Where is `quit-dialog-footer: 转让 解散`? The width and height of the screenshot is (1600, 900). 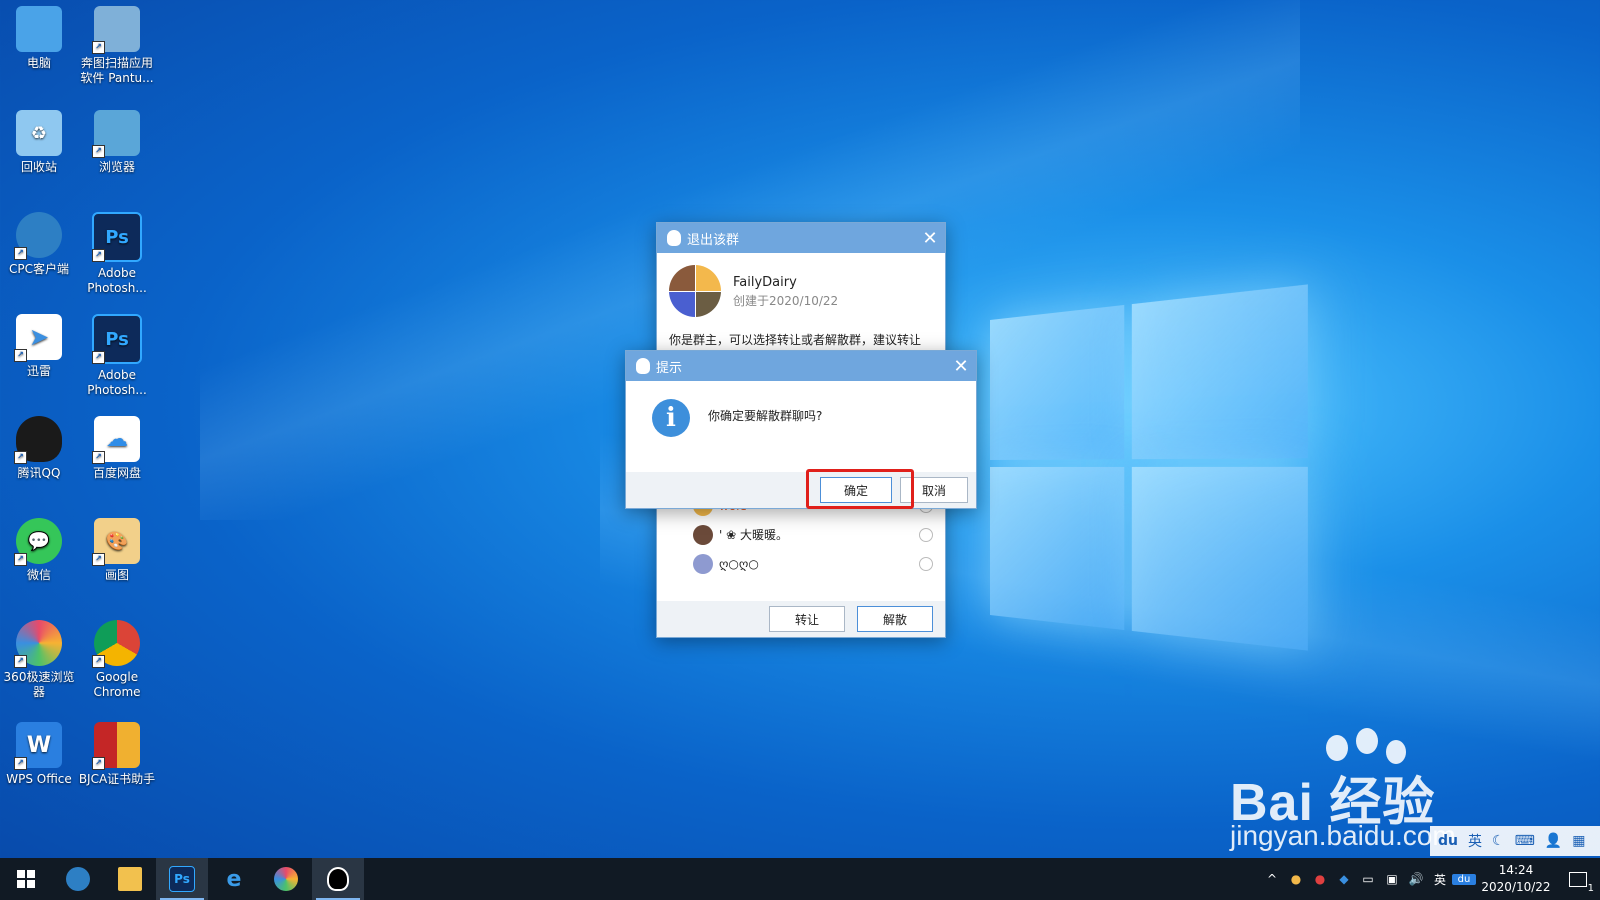 quit-dialog-footer: 转让 解散 is located at coordinates (801, 619).